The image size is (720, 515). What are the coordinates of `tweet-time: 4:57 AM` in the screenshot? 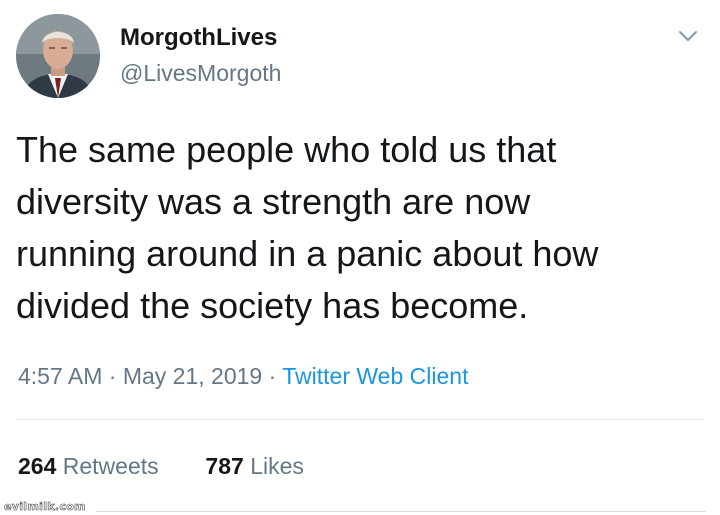 It's located at (60, 376).